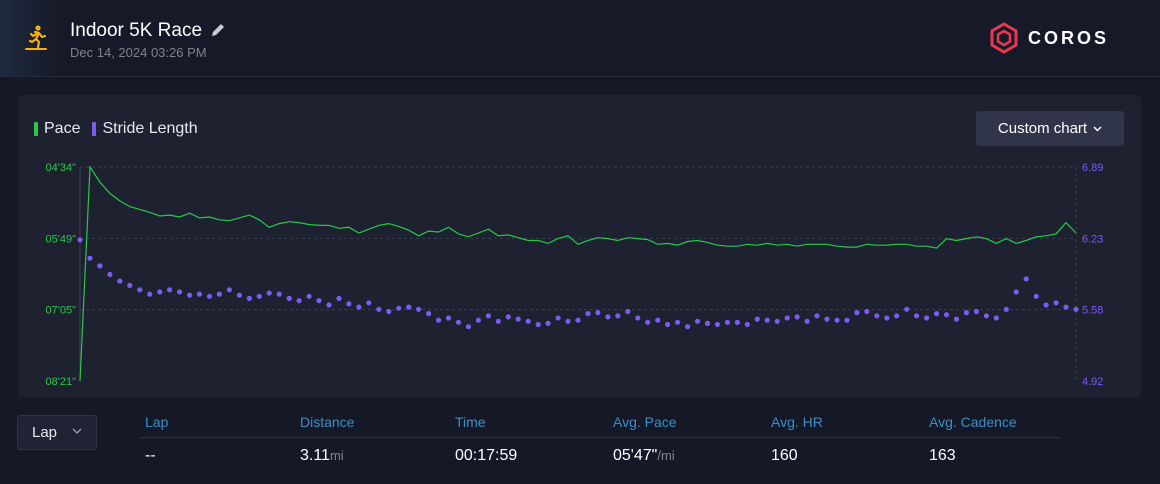  What do you see at coordinates (61, 382) in the screenshot?
I see `left-tick-label: 08'21"` at bounding box center [61, 382].